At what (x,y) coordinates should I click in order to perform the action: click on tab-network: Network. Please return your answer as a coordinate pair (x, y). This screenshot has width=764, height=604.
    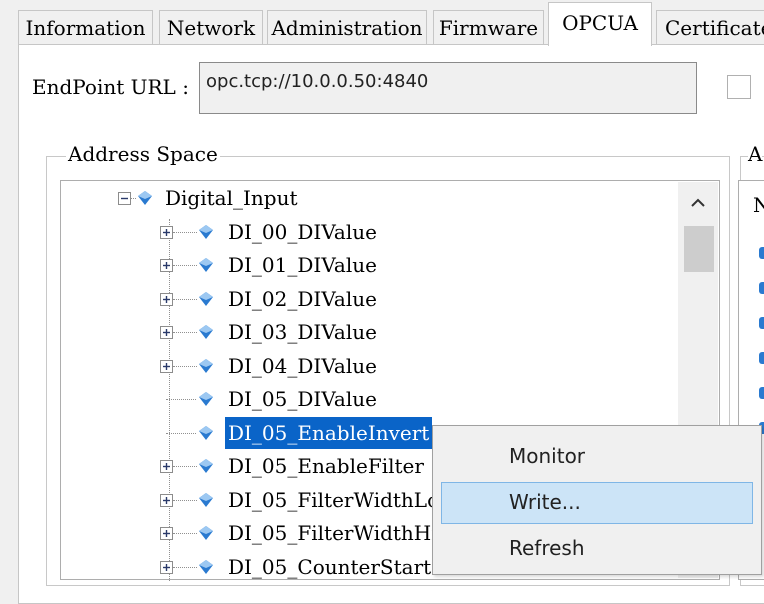
    Looking at the image, I should click on (211, 27).